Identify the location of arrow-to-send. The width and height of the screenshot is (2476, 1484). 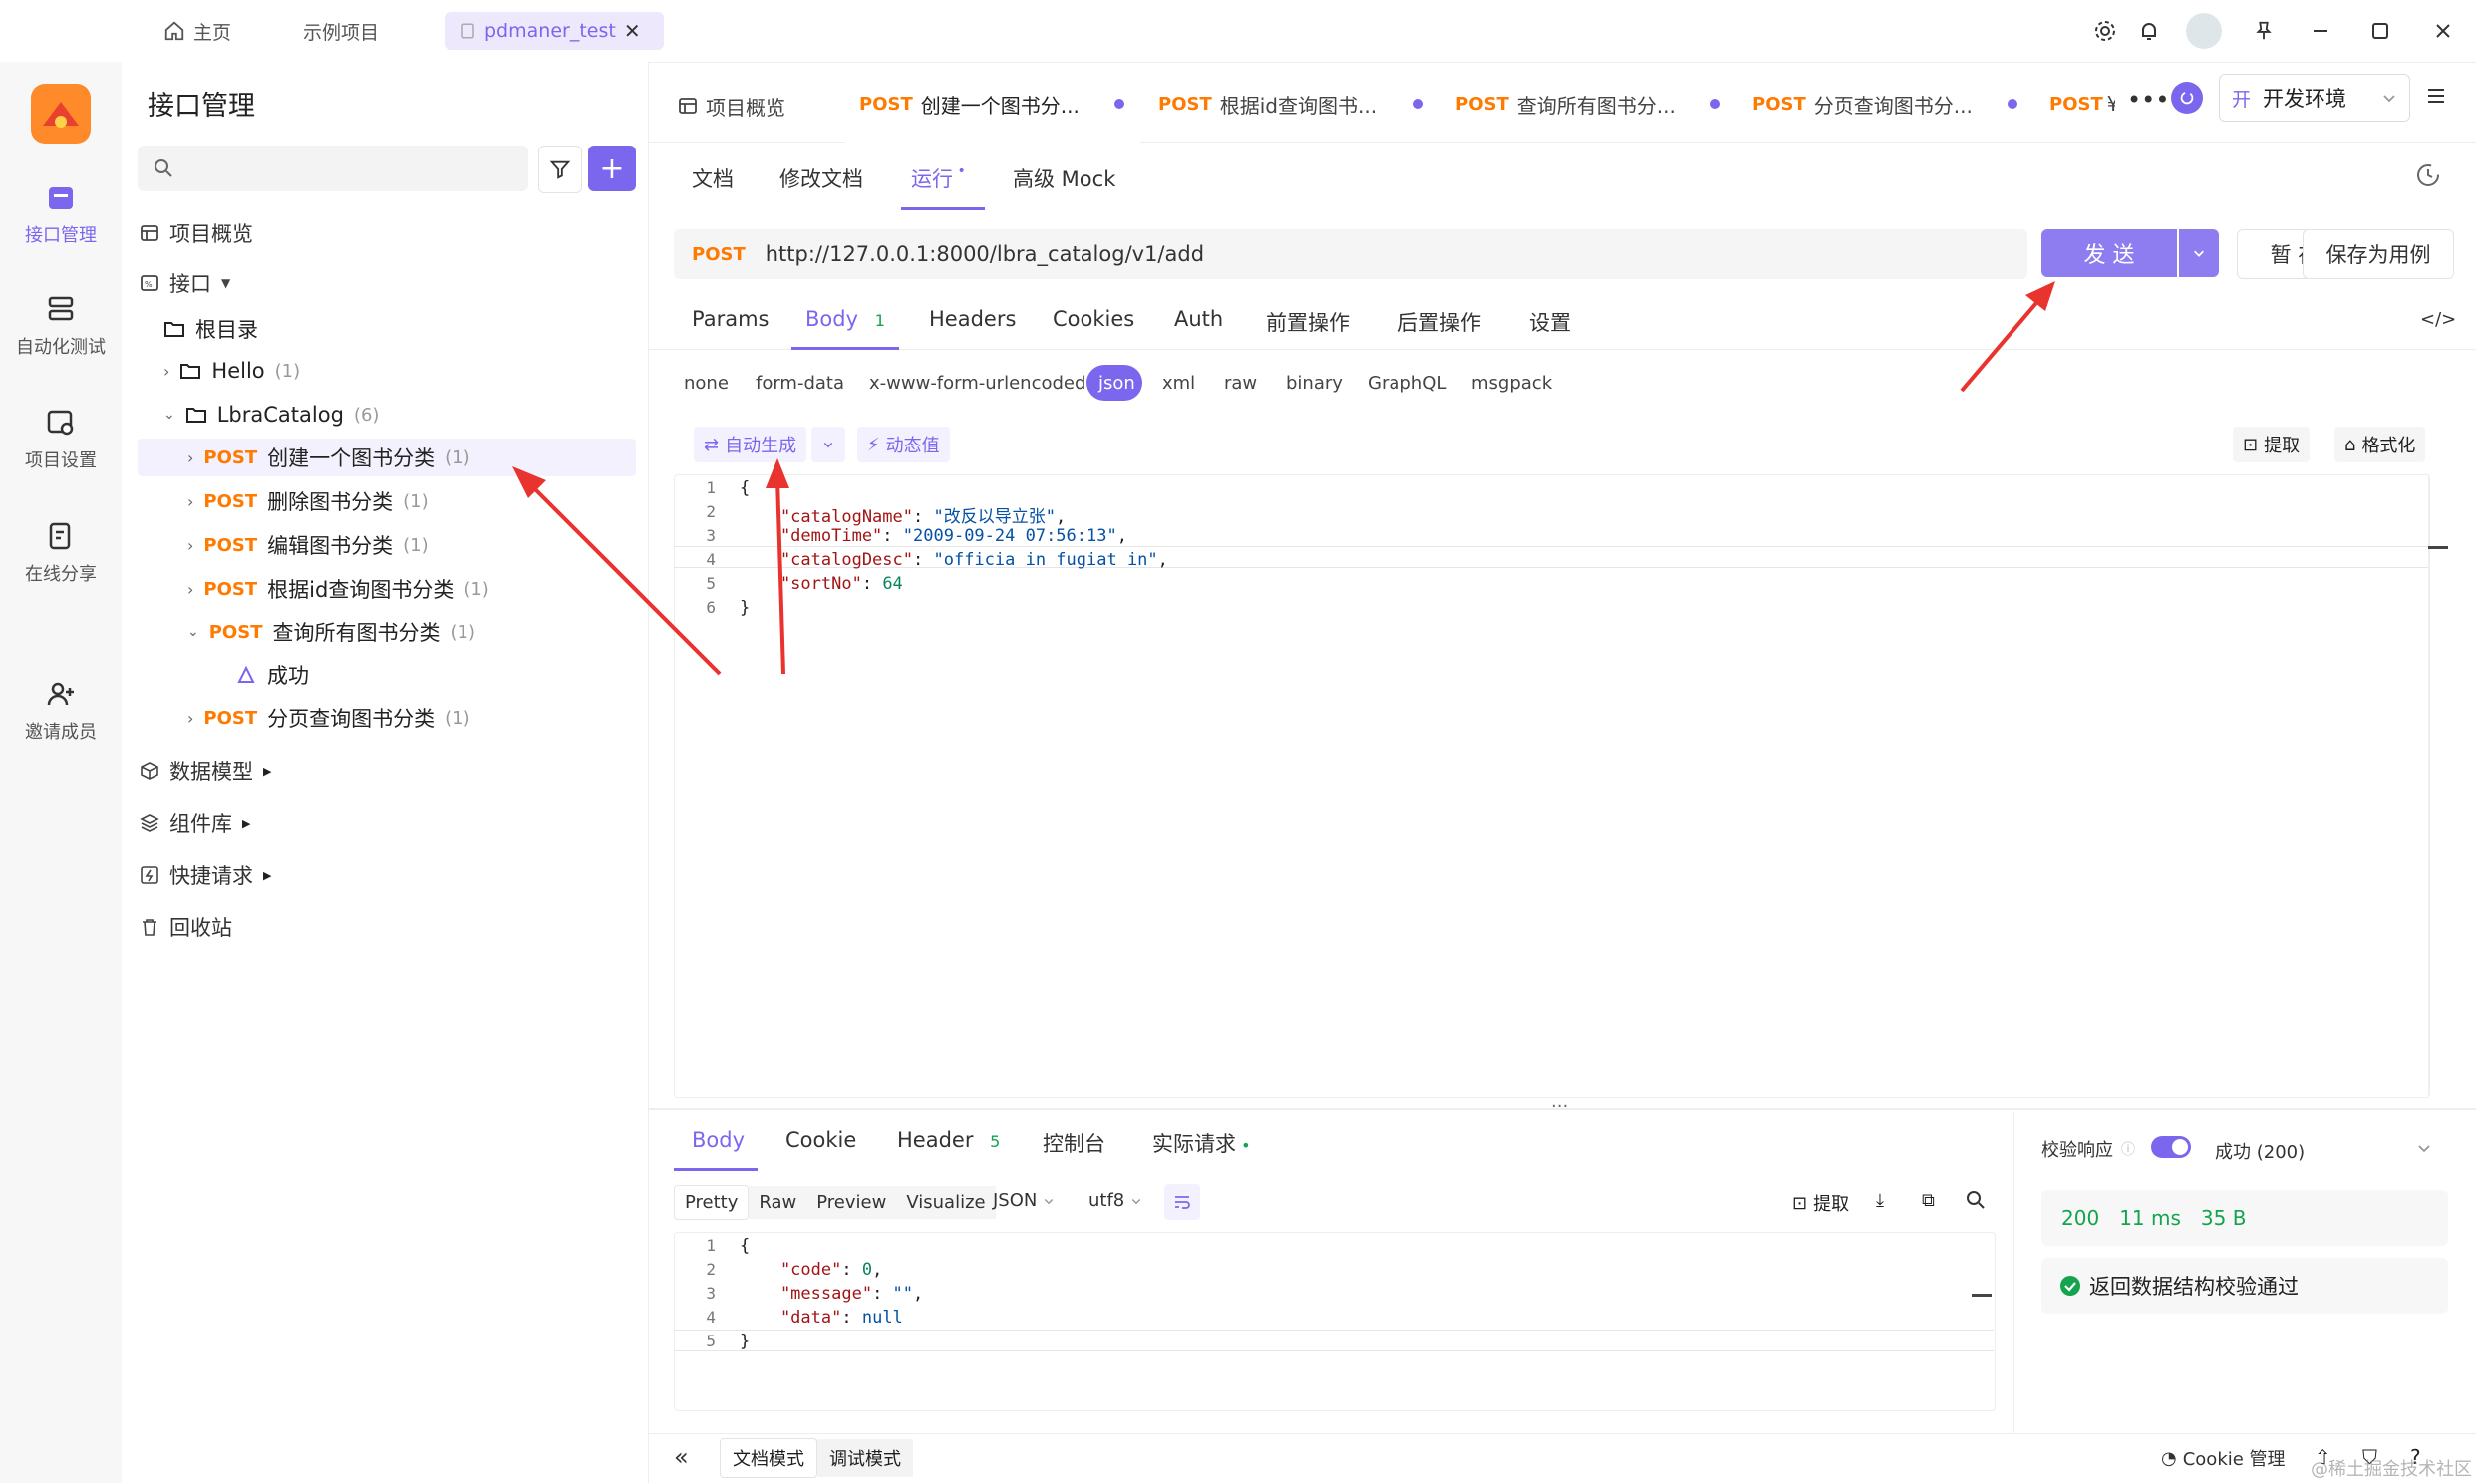
(2007, 337).